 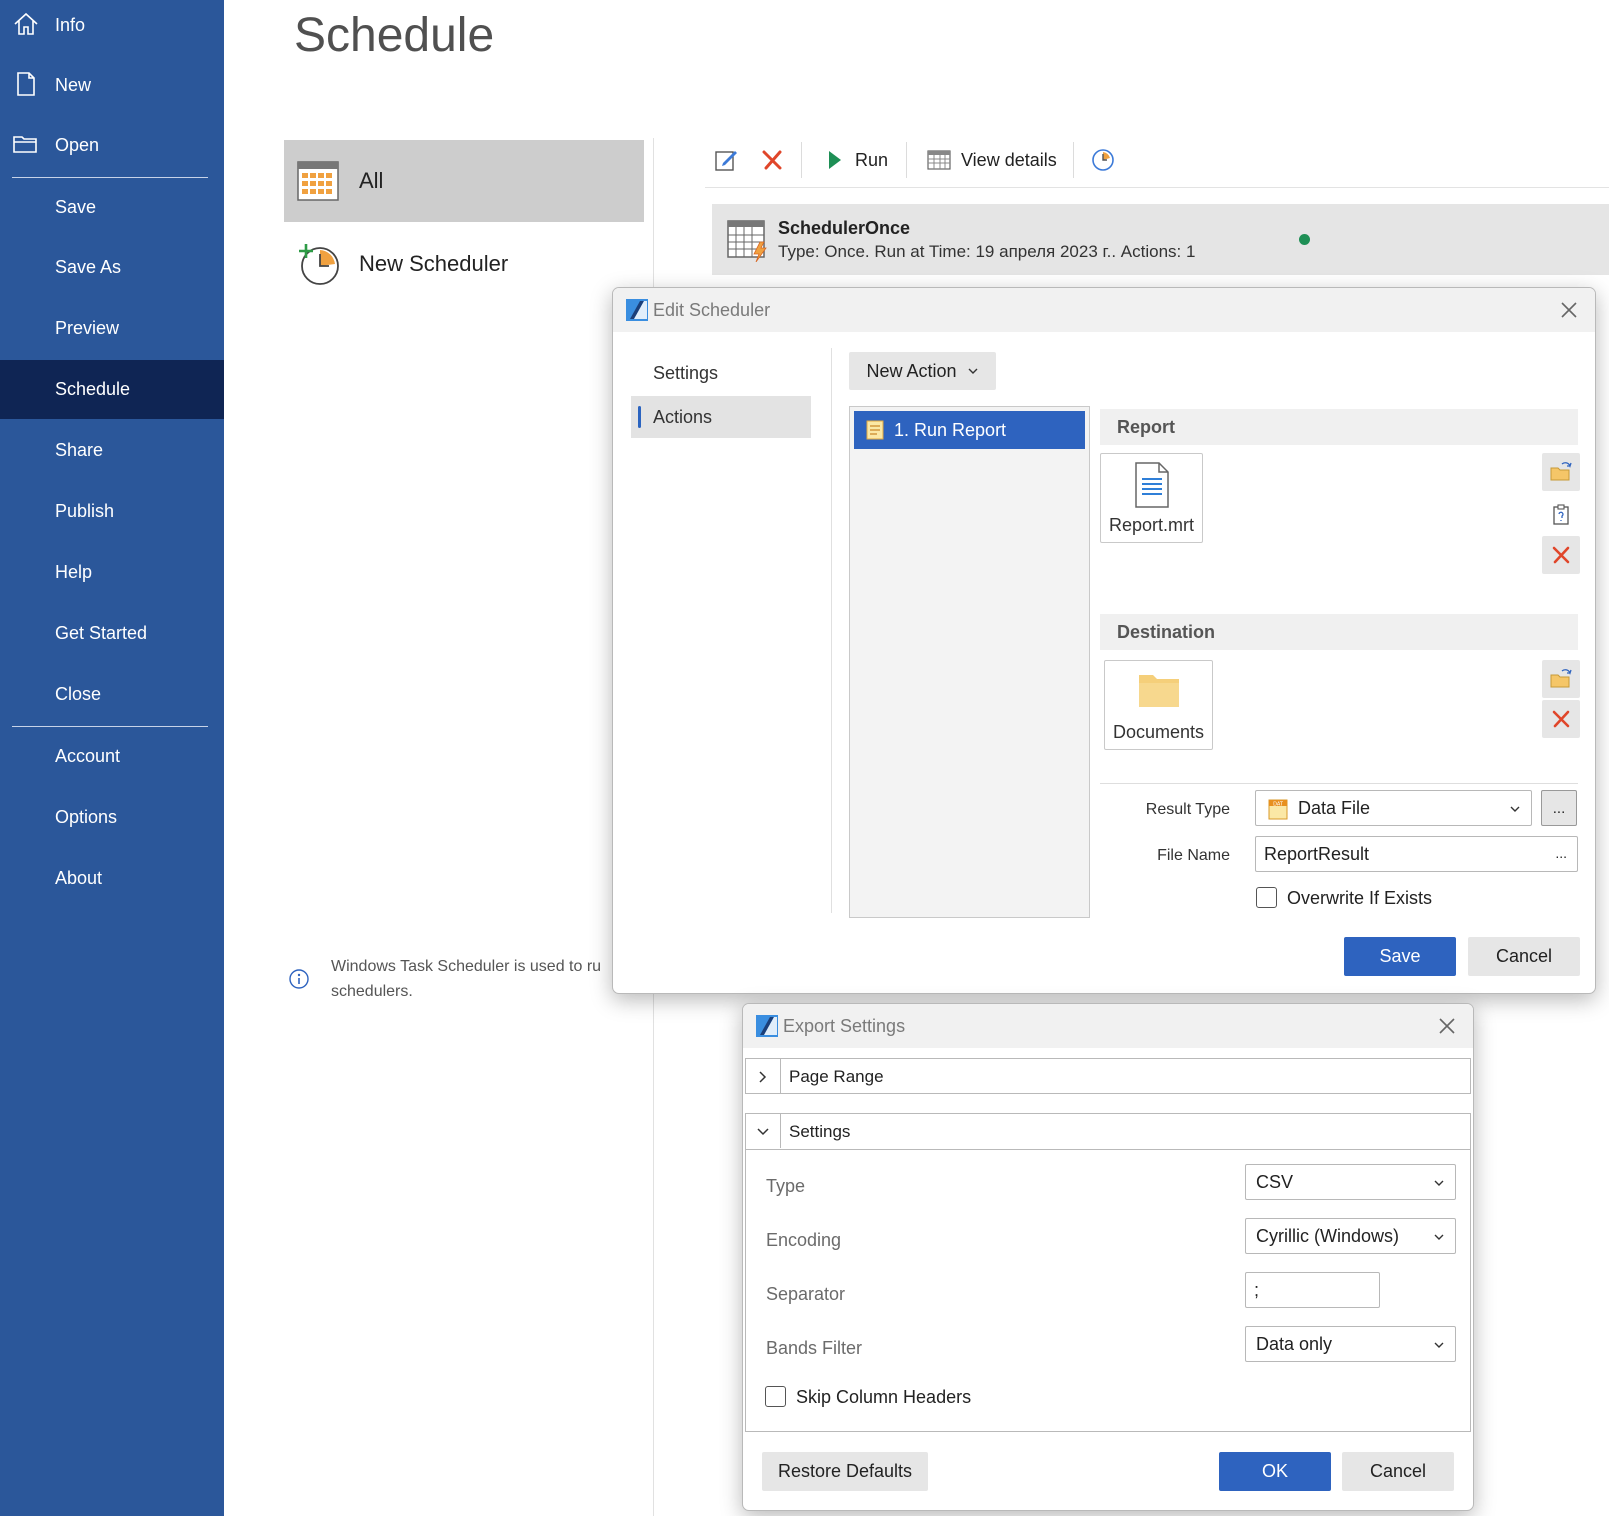 I want to click on remove-report-button, so click(x=1561, y=555).